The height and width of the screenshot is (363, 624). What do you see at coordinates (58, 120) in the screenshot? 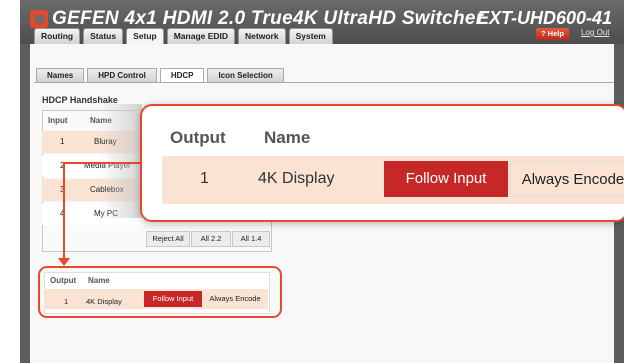
I see `column-header-input: Input` at bounding box center [58, 120].